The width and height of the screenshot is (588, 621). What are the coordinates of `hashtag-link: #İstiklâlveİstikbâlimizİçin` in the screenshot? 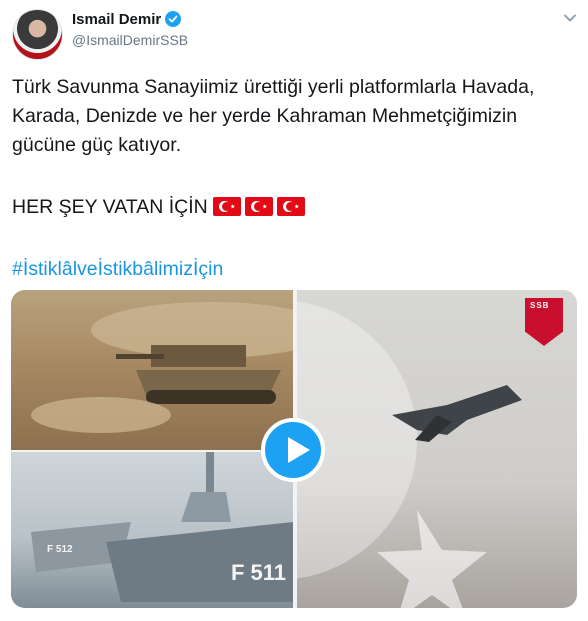 It's located at (117, 269).